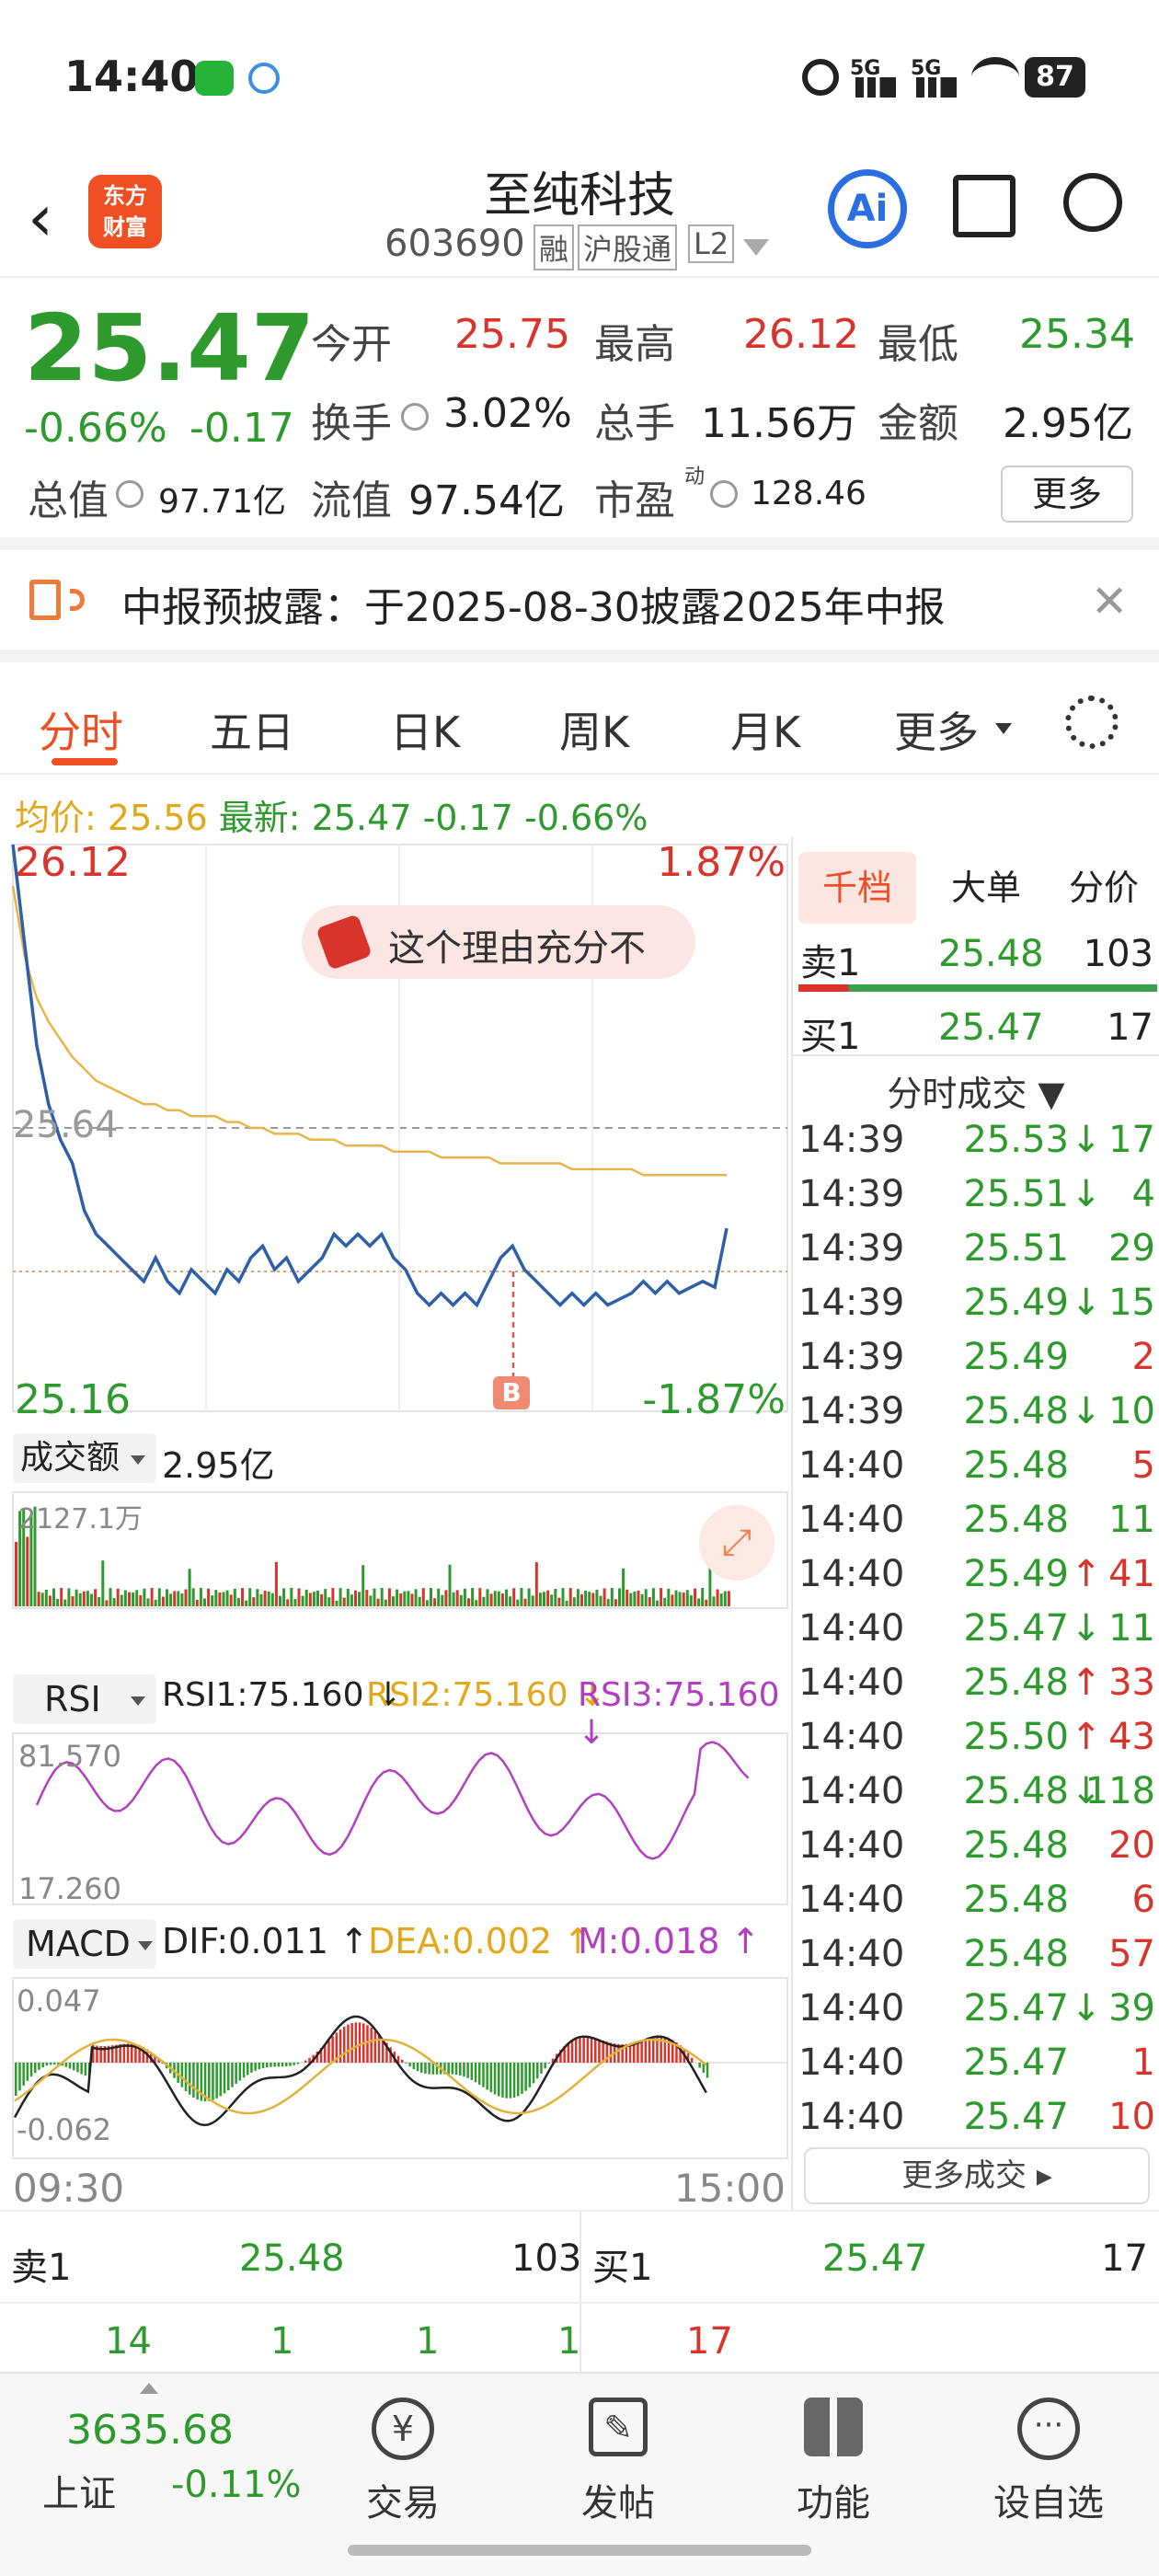 The image size is (1159, 2576). I want to click on nav-post: ✎ 发帖, so click(618, 2459).